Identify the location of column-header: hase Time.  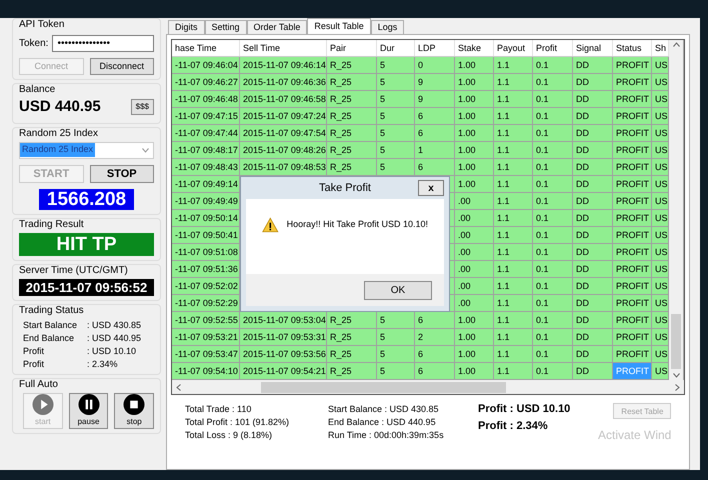
(206, 48).